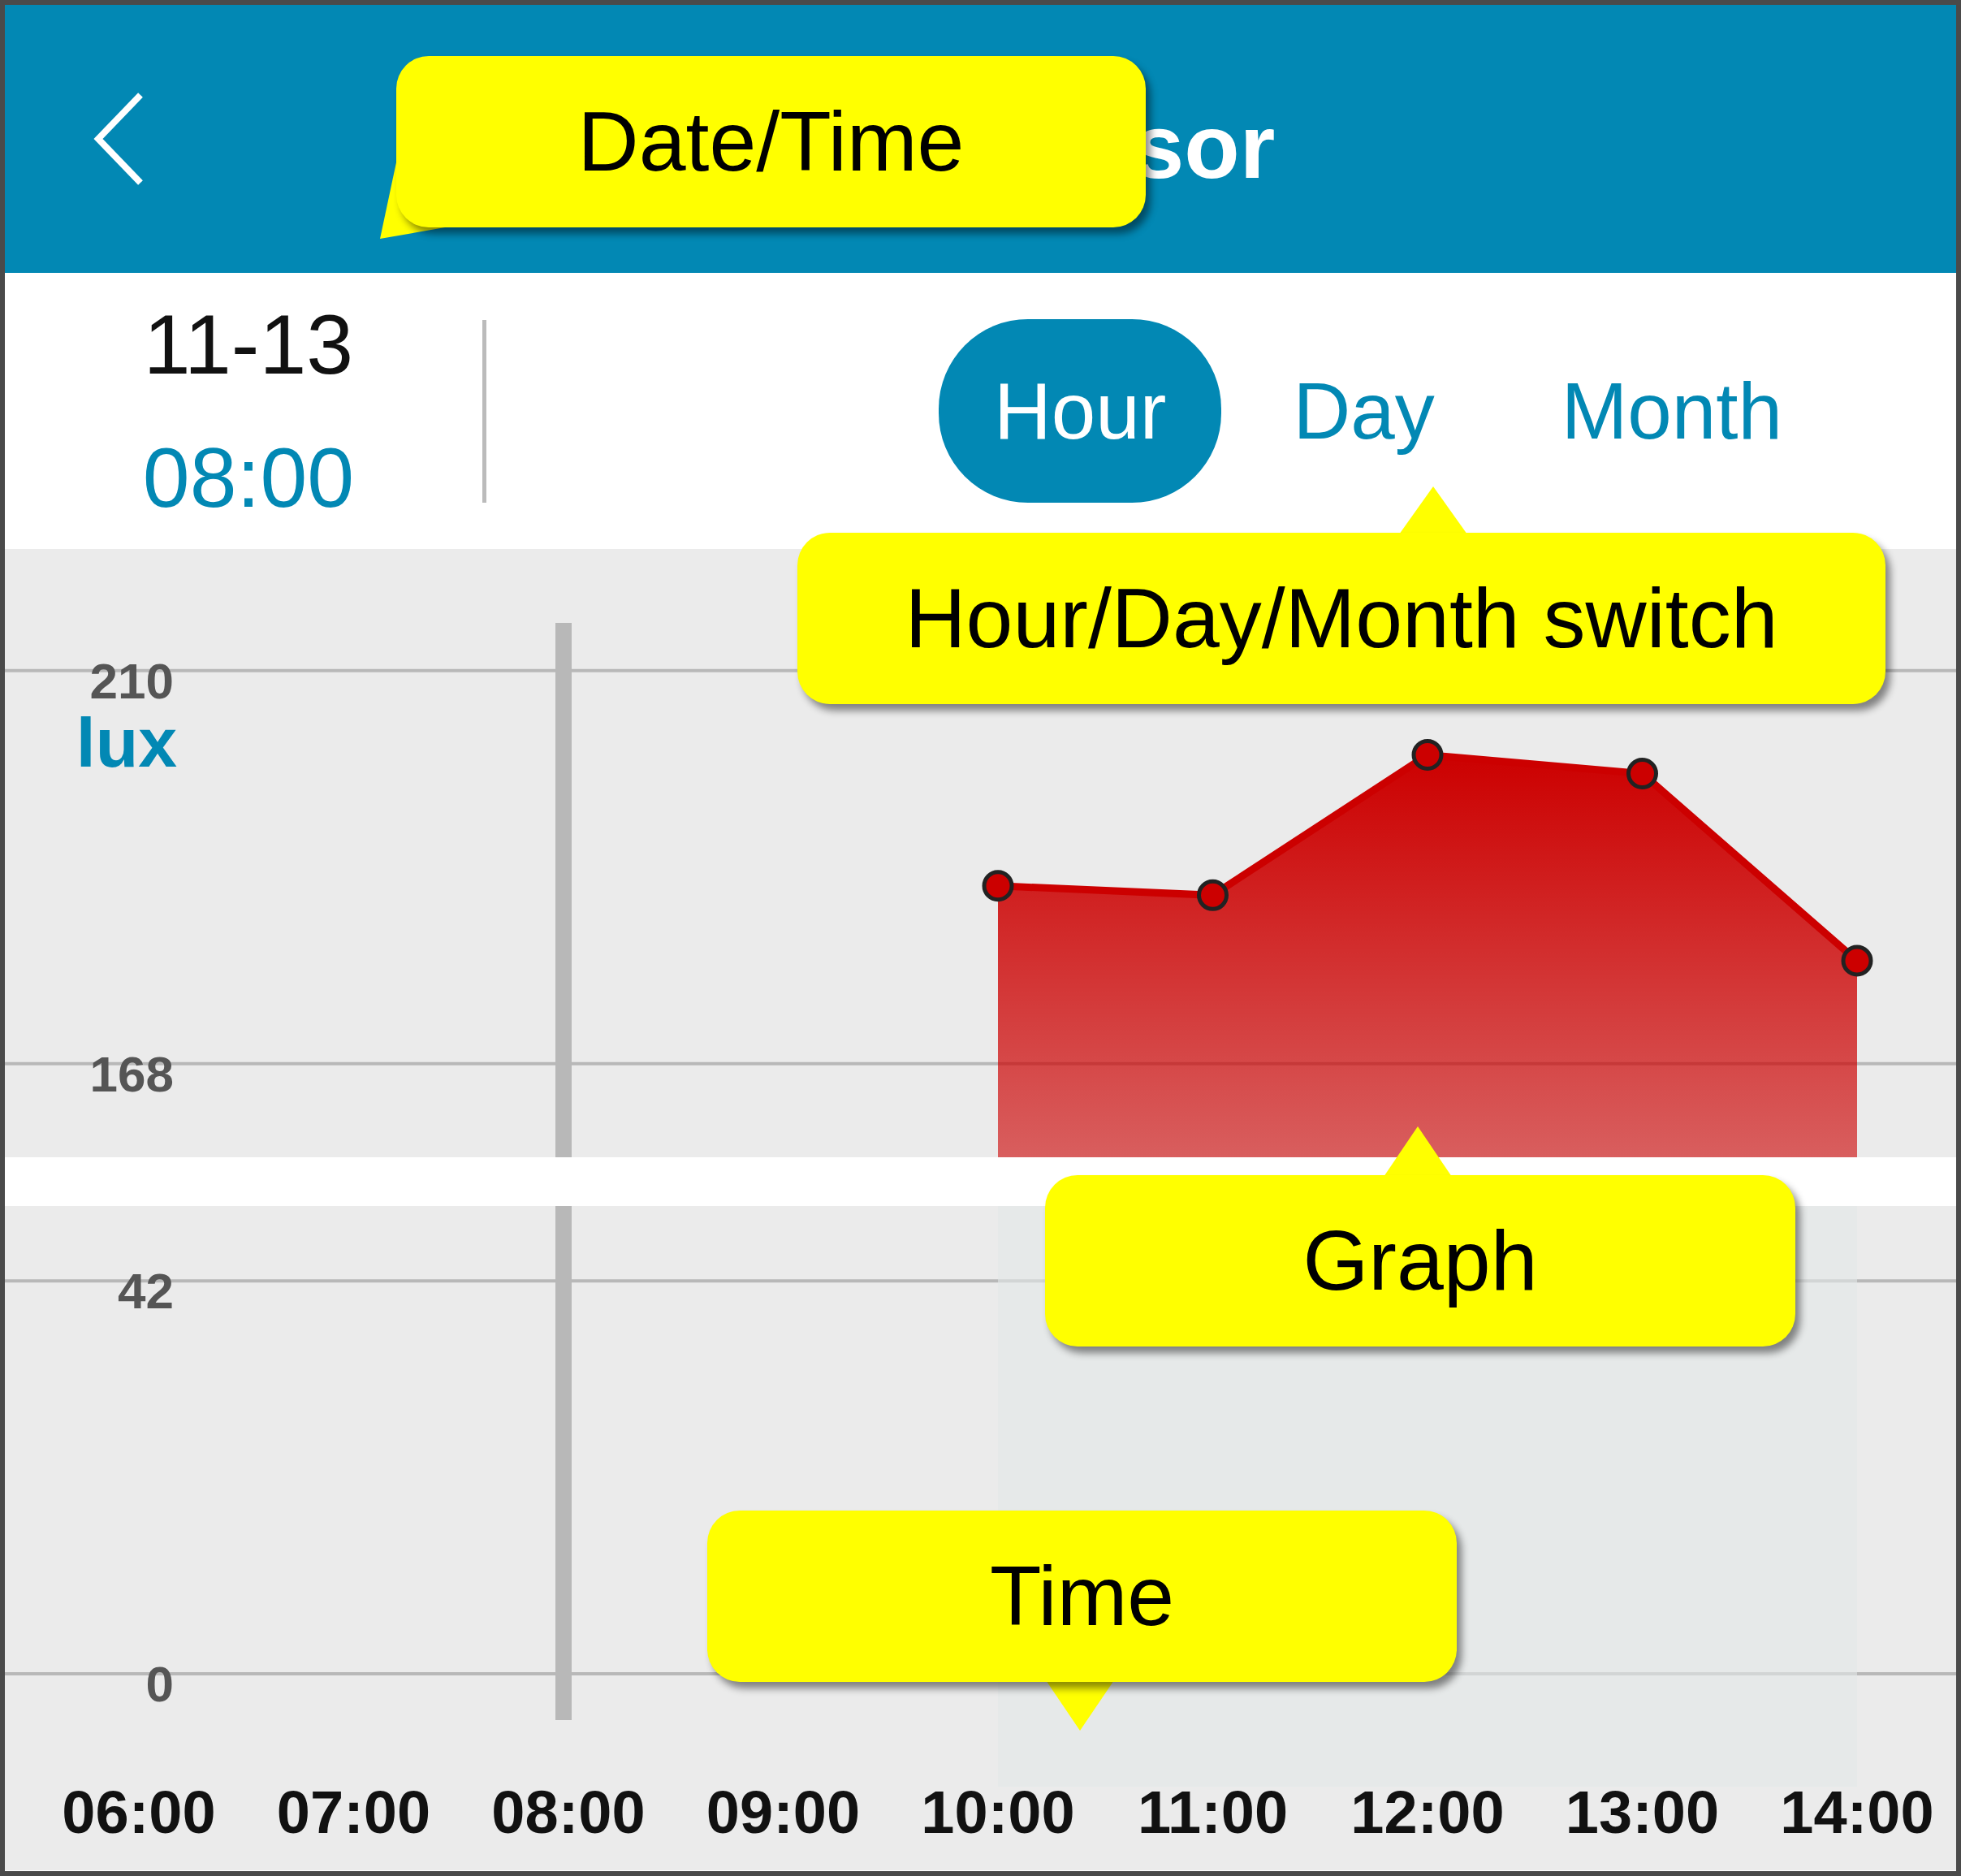 Image resolution: width=1961 pixels, height=1876 pixels. Describe the element at coordinates (568, 1812) in the screenshot. I see `x-axis-label: 08:00` at that location.